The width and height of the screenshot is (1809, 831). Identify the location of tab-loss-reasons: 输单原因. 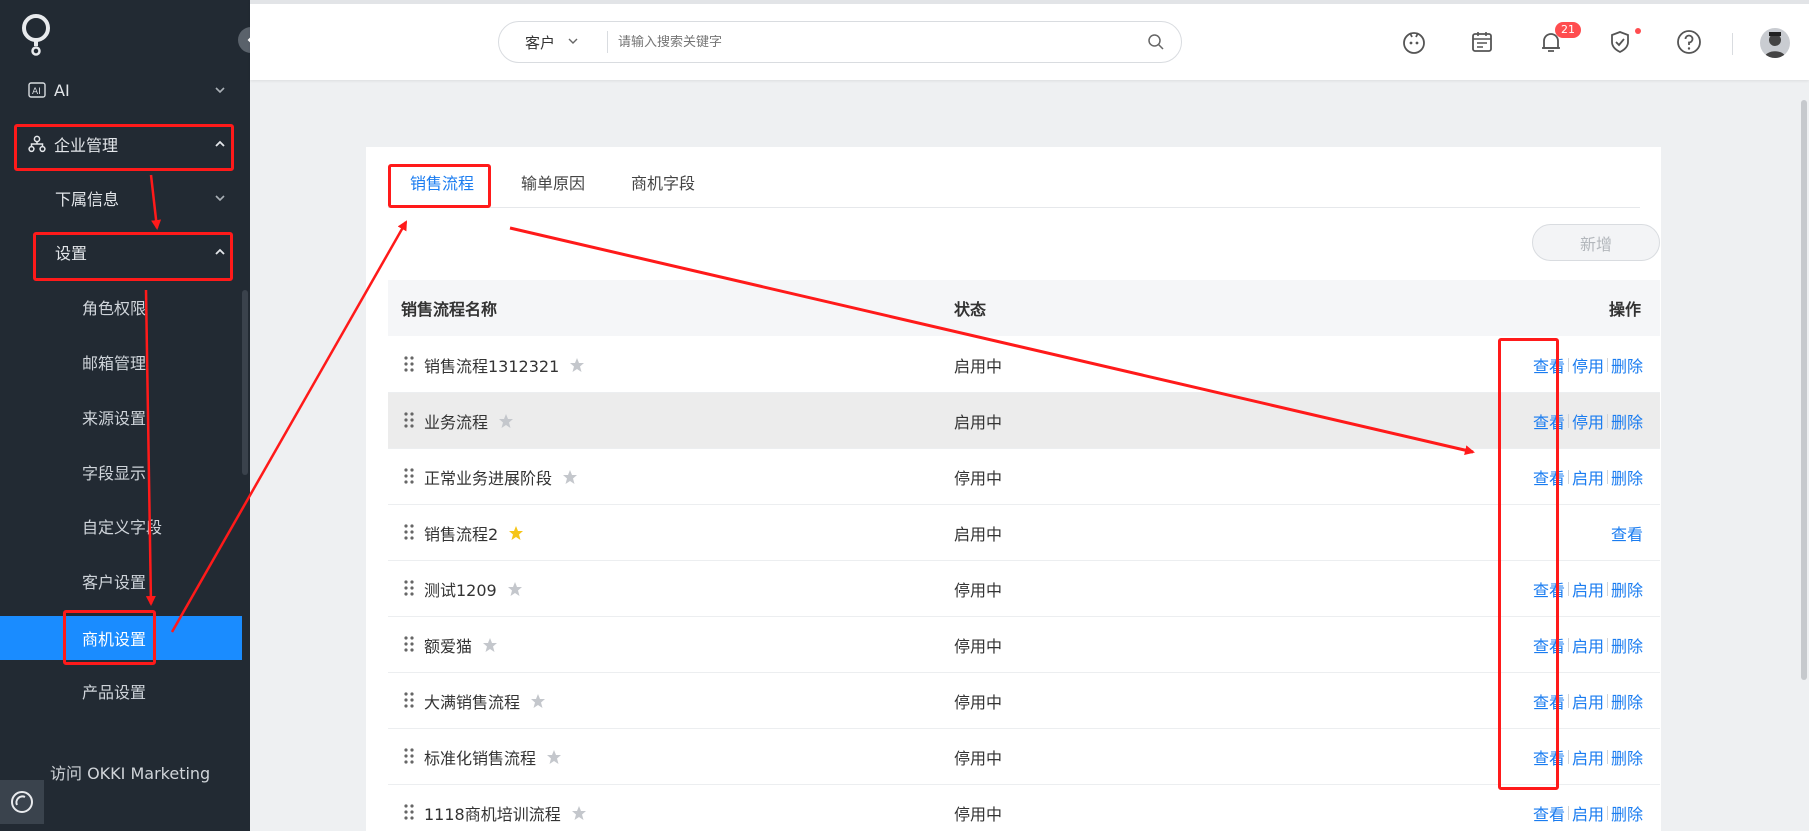
(553, 190).